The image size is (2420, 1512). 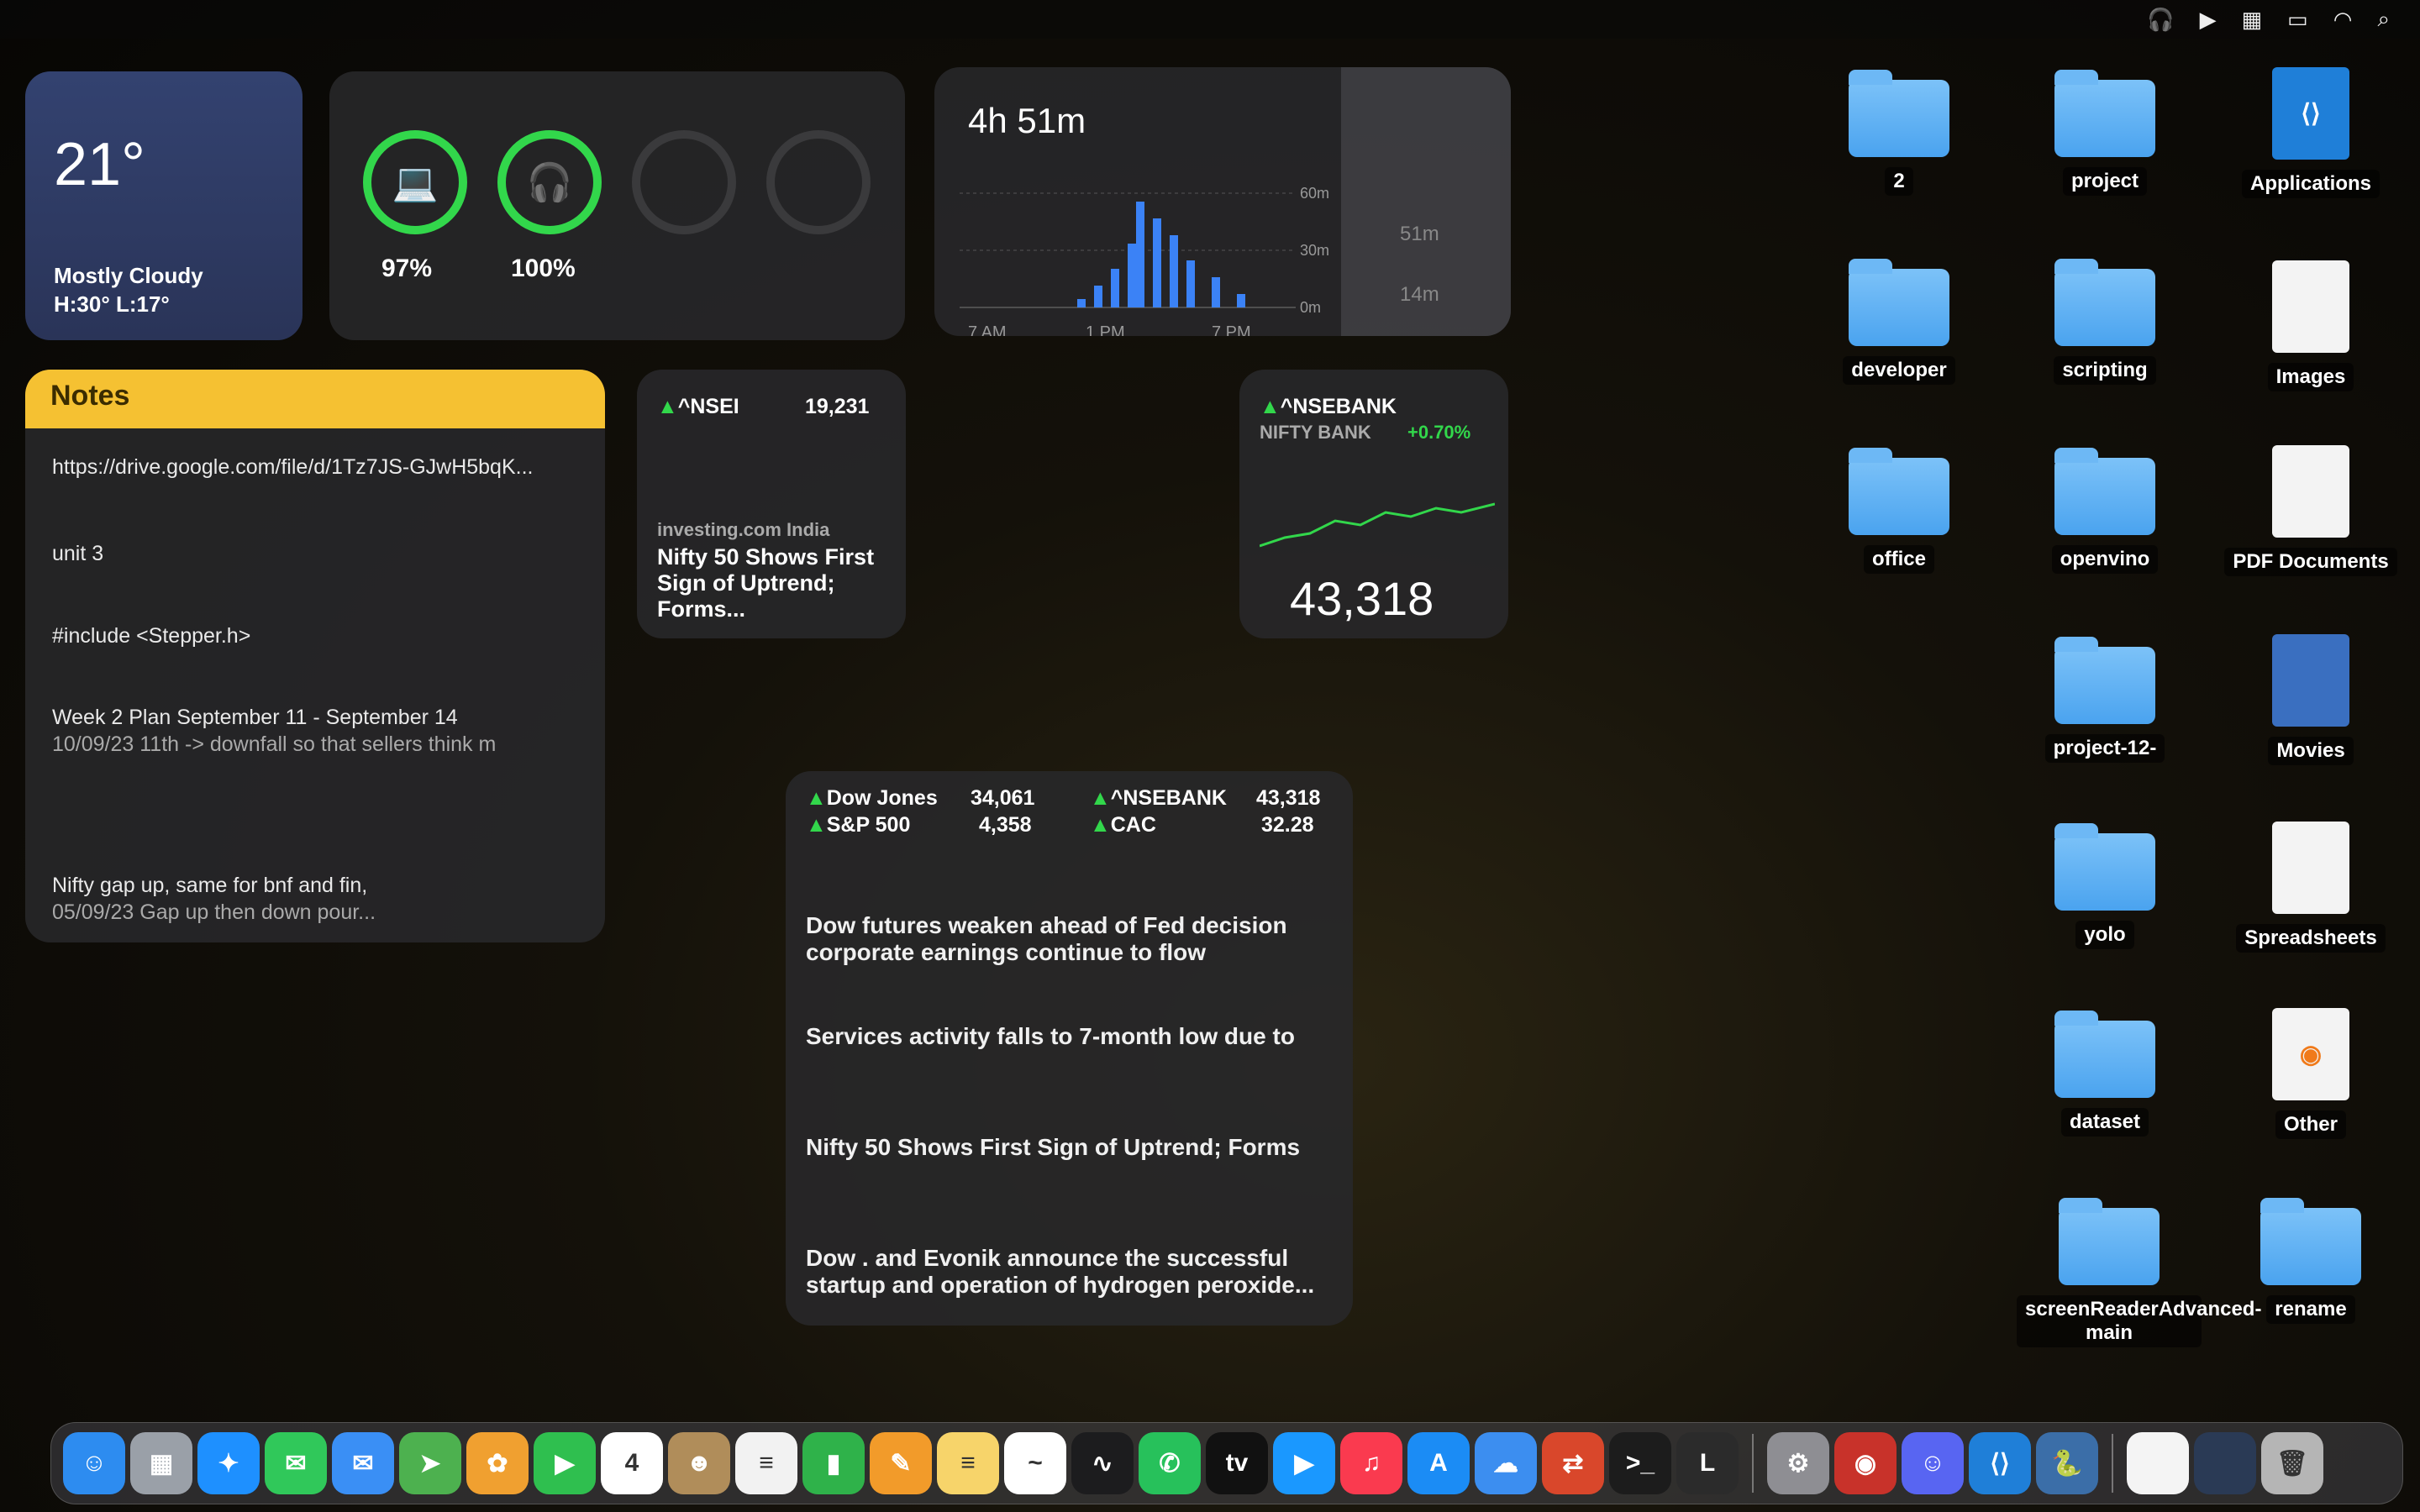 I want to click on stock-row-value: 34,061, so click(x=1003, y=798).